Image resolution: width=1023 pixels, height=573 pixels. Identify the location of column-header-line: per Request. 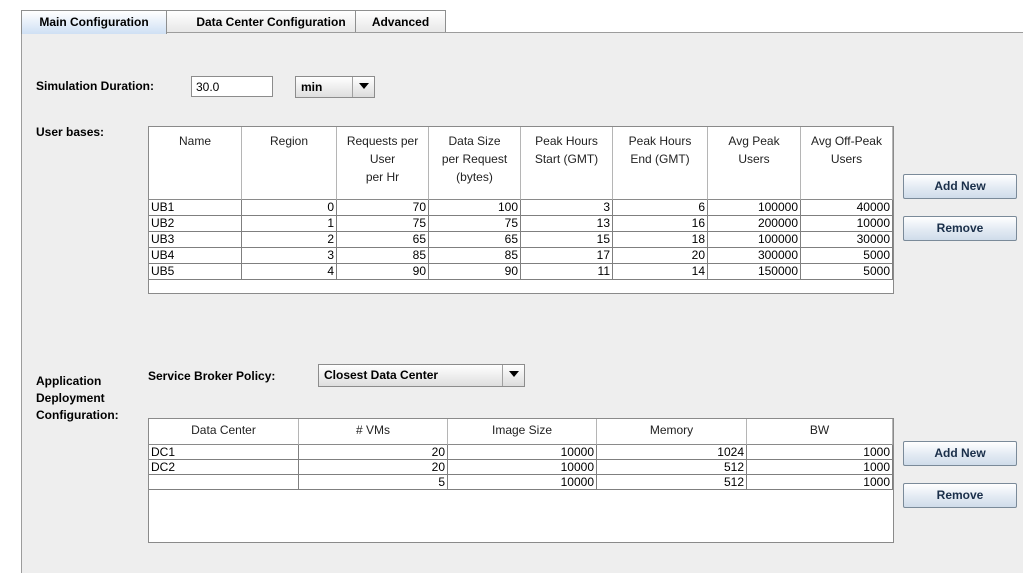
(474, 159).